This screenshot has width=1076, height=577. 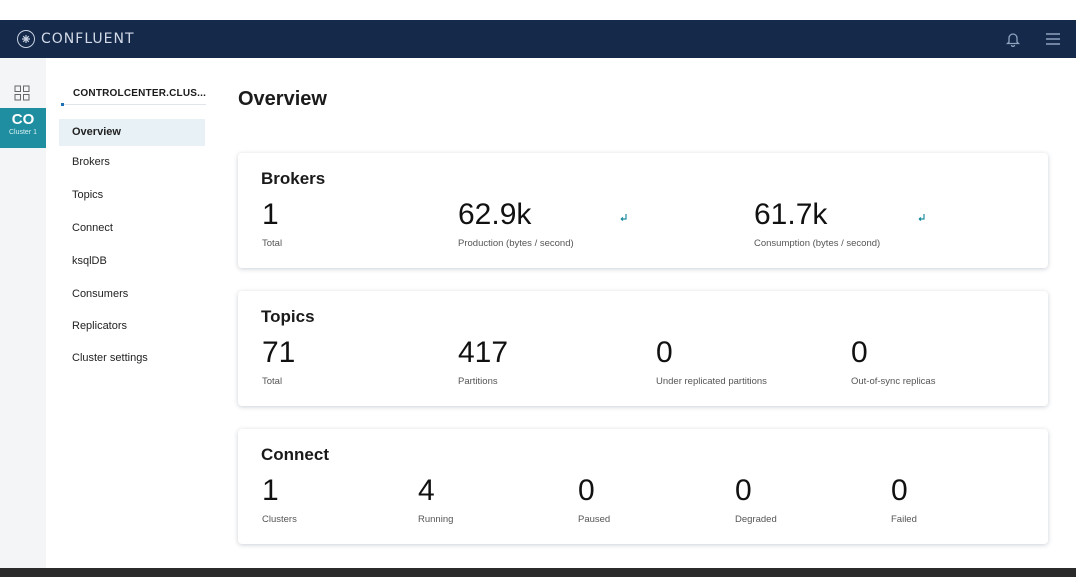 What do you see at coordinates (1013, 39) in the screenshot?
I see `bell-icon` at bounding box center [1013, 39].